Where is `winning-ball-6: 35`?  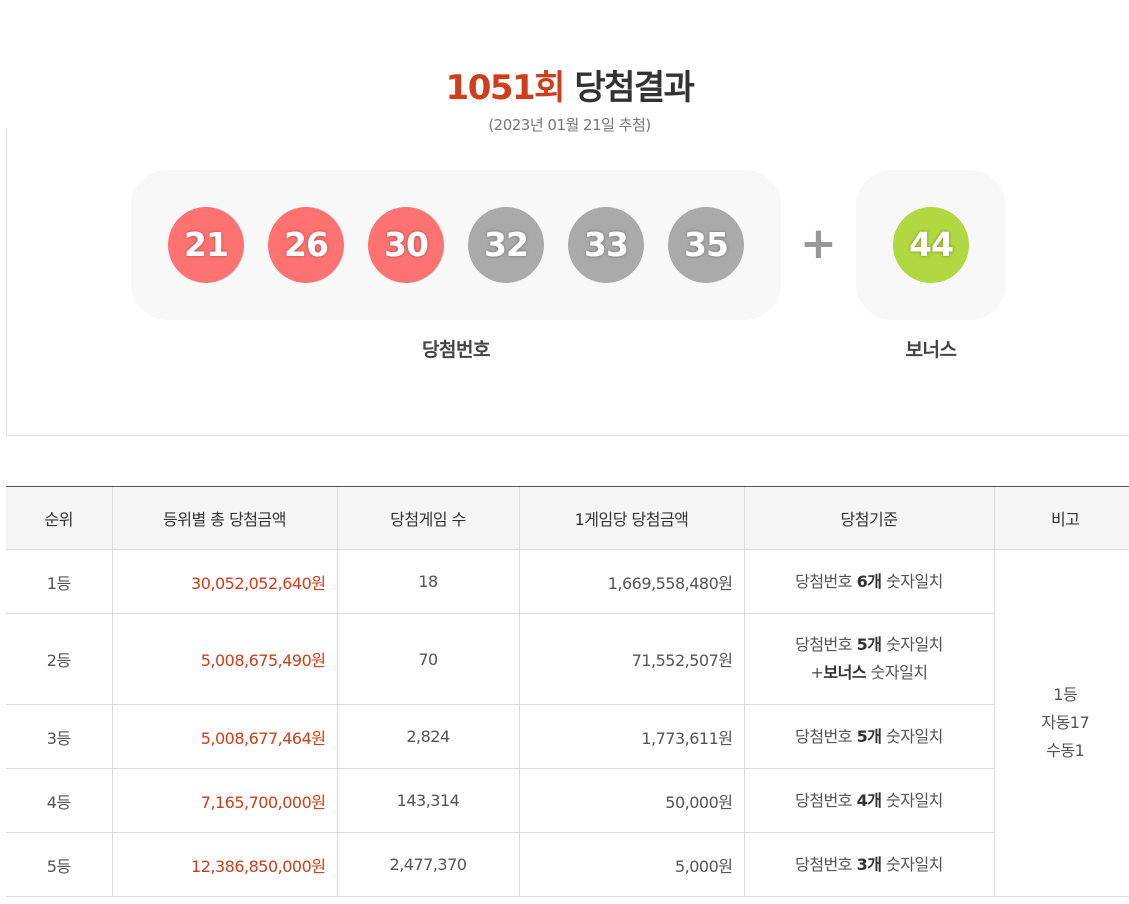 winning-ball-6: 35 is located at coordinates (706, 245).